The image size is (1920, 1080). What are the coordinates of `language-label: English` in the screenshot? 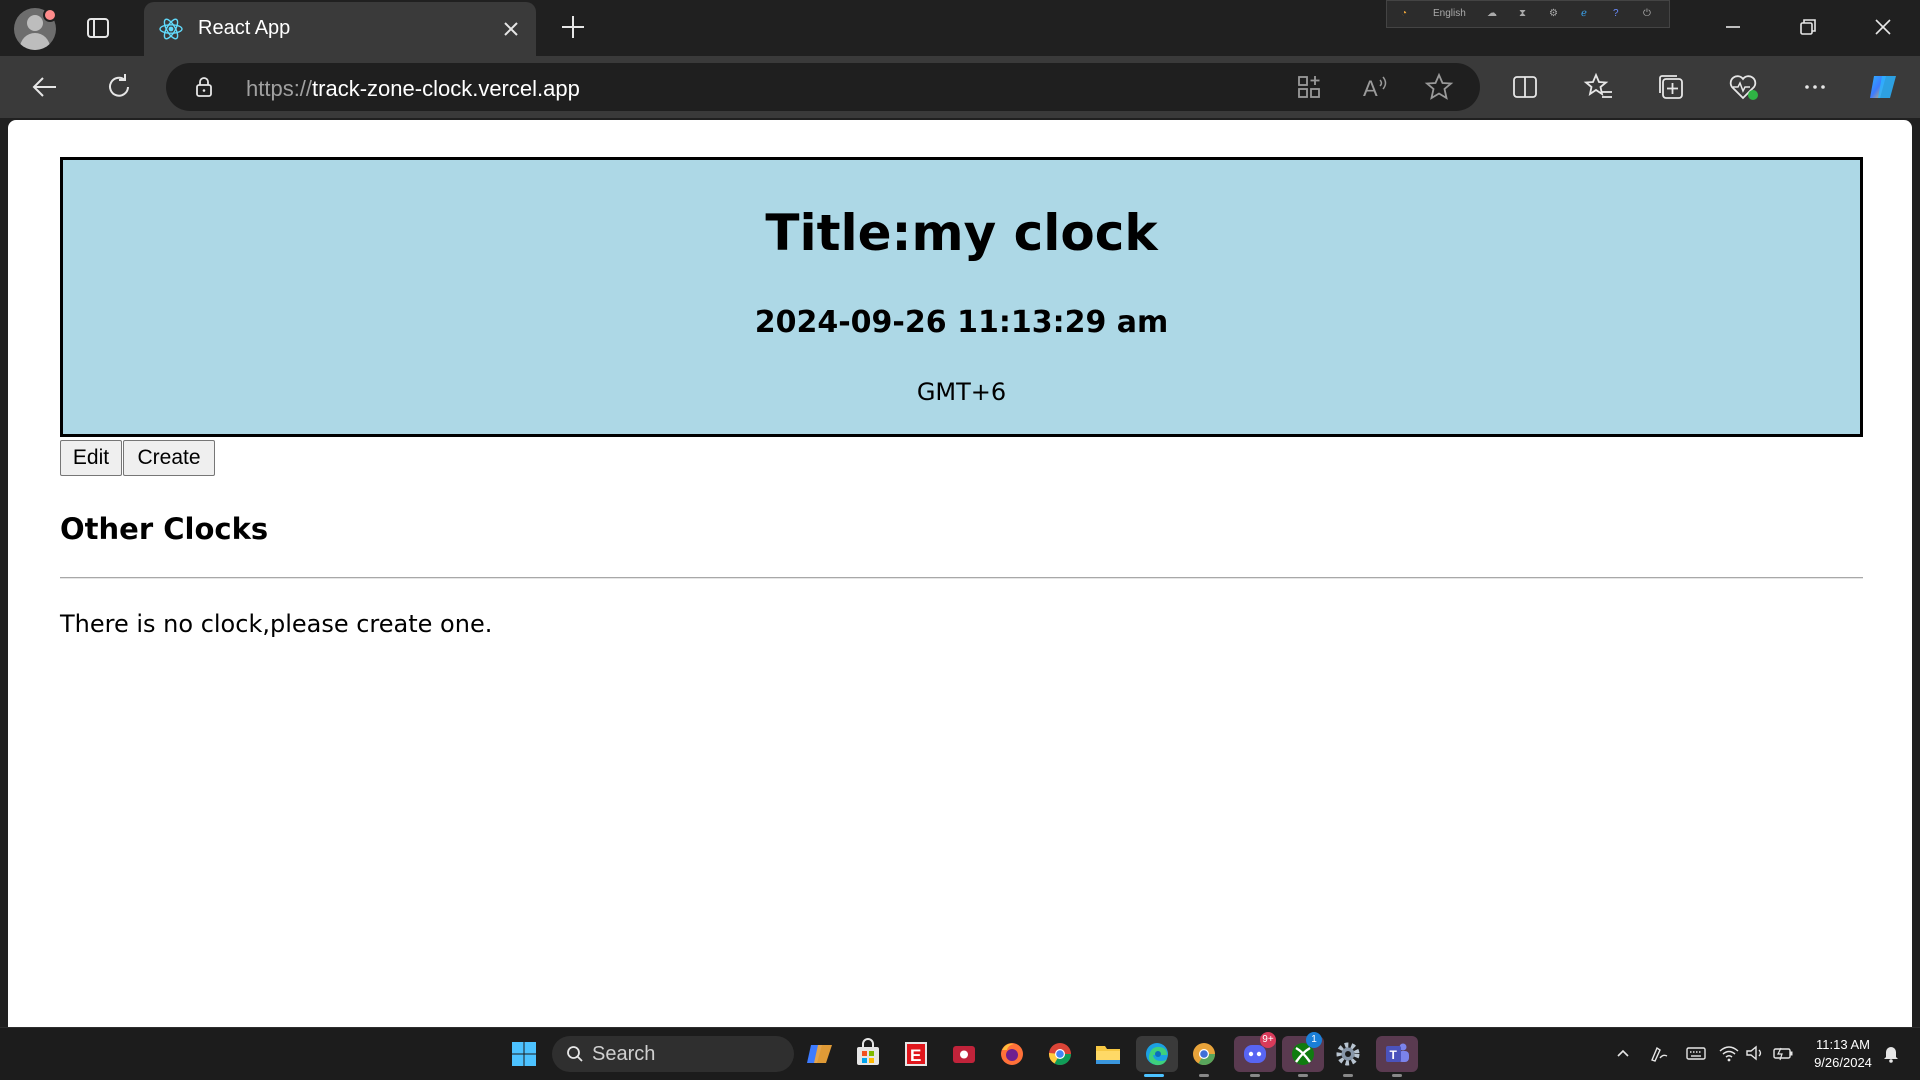 It's located at (1449, 13).